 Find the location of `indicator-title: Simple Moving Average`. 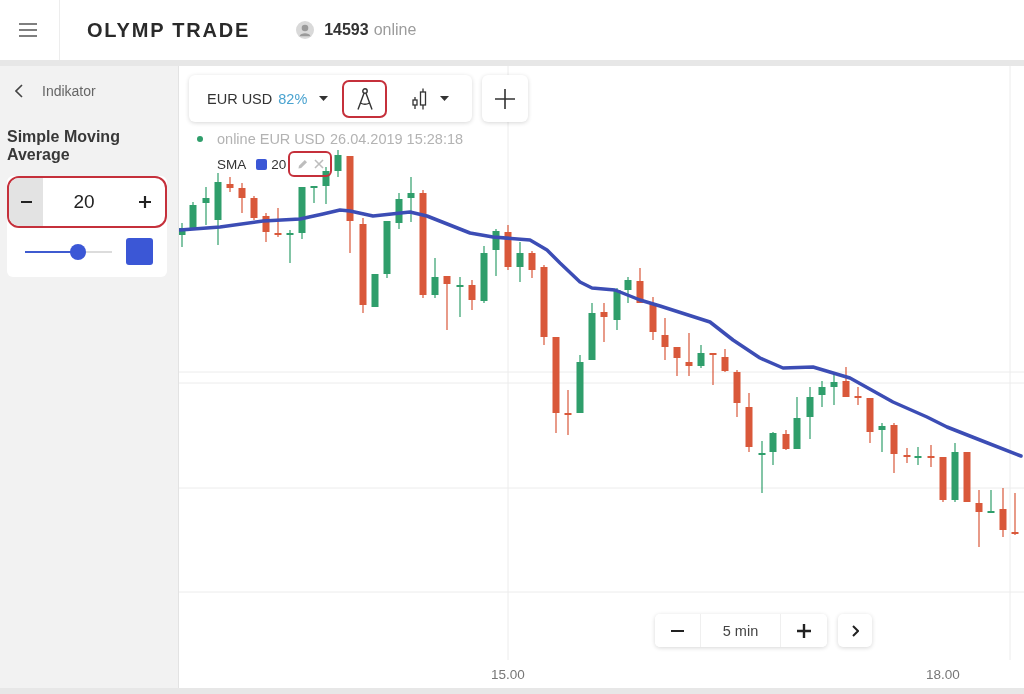

indicator-title: Simple Moving Average is located at coordinates (64, 146).